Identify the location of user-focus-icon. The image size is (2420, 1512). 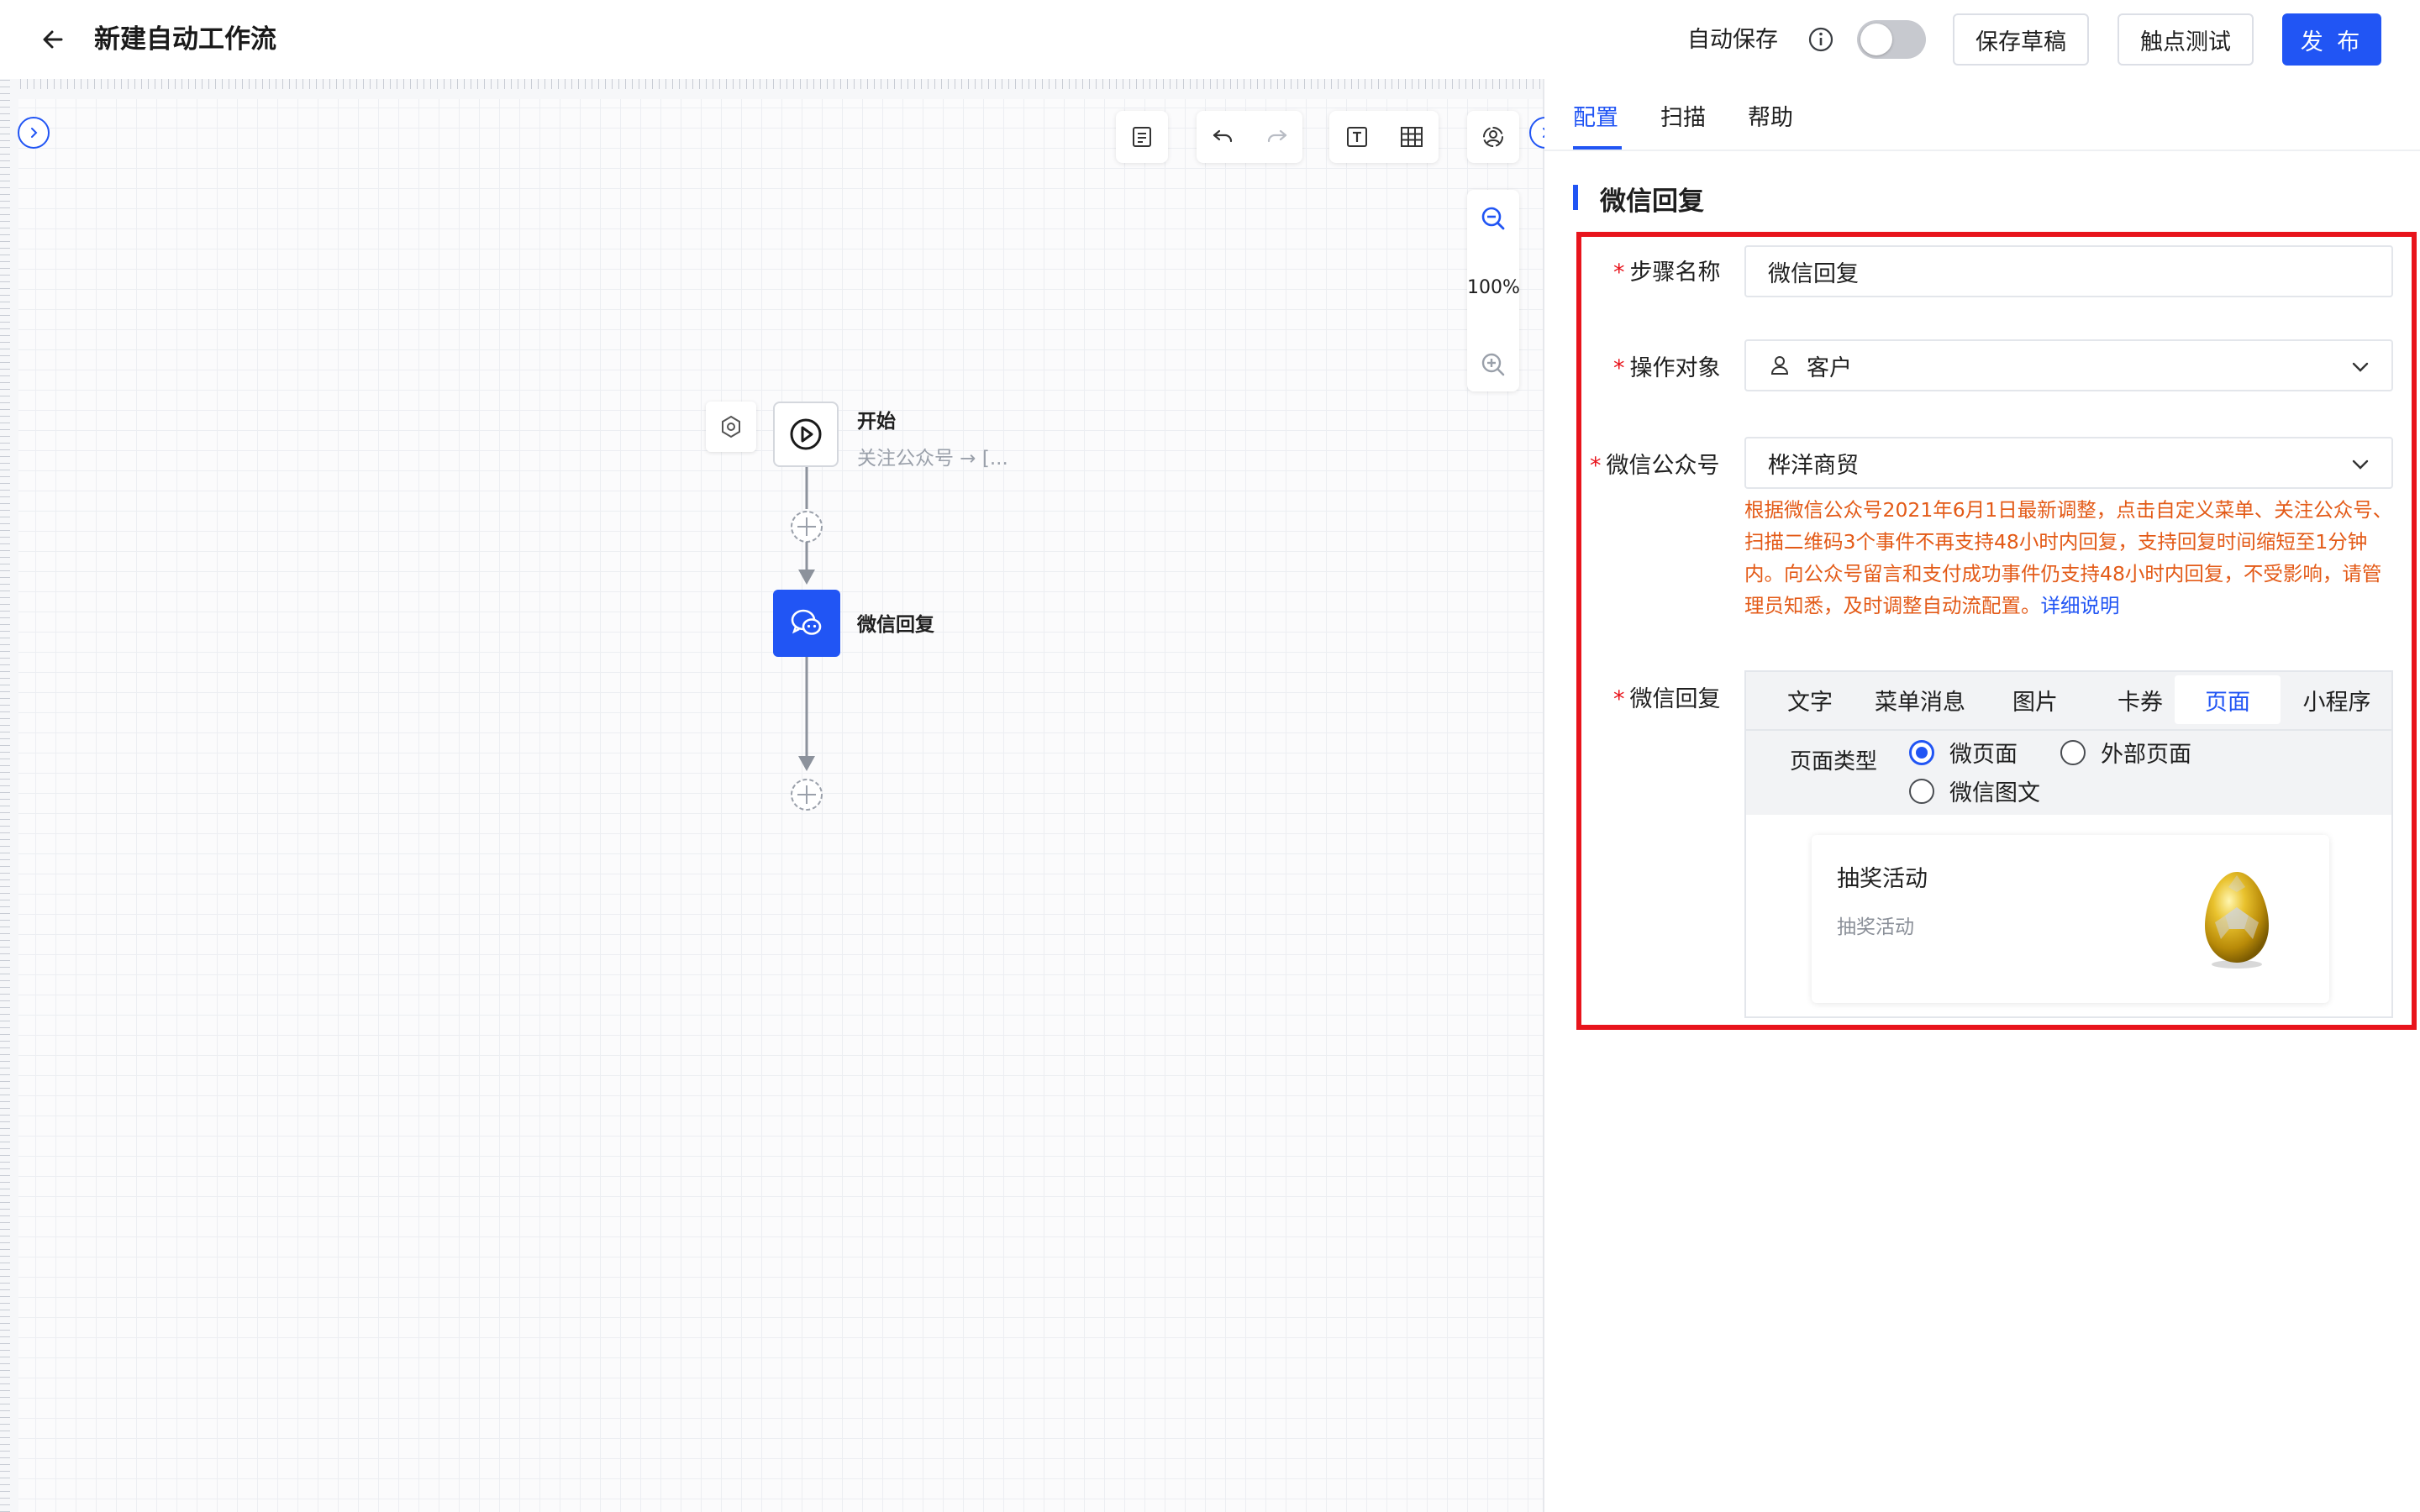
(1493, 137).